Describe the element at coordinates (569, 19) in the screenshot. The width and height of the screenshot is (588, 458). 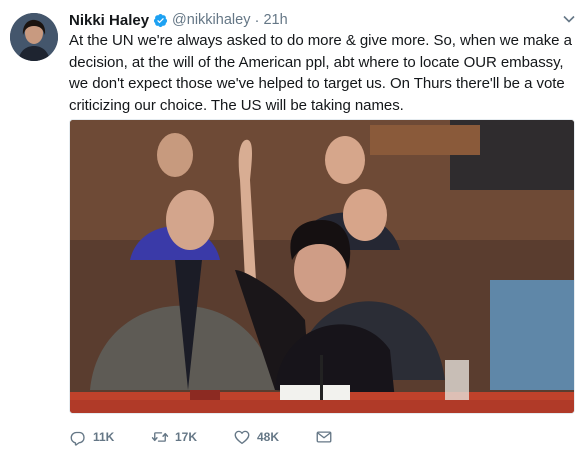
I see `chevron-down-icon` at that location.